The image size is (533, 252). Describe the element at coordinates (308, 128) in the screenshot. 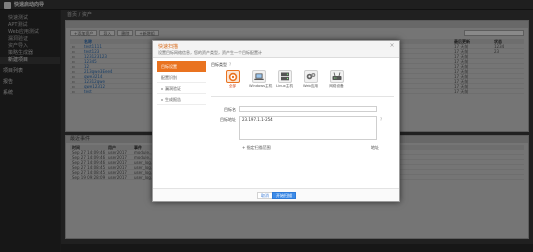

I see `target-address-textarea: 23.197.1.1-254` at that location.